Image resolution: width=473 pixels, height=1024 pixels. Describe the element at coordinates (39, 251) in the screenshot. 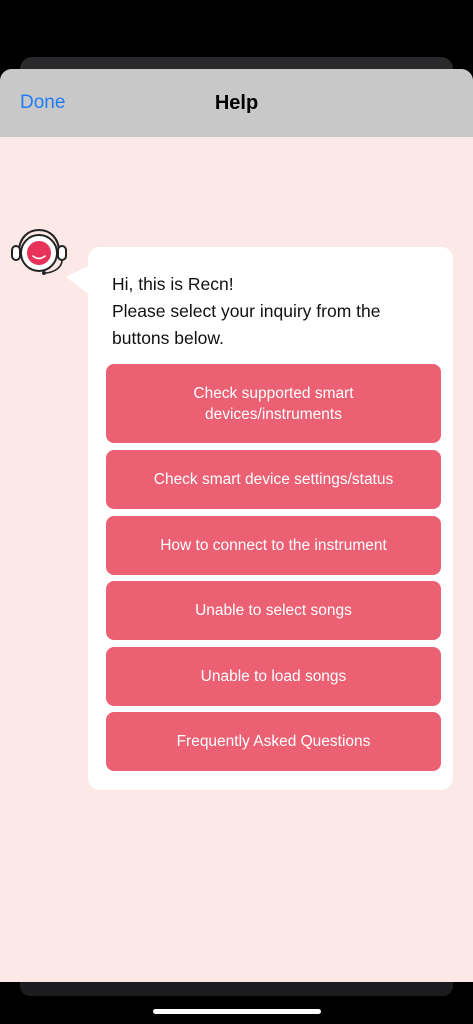

I see `headset-mascot-icon` at that location.